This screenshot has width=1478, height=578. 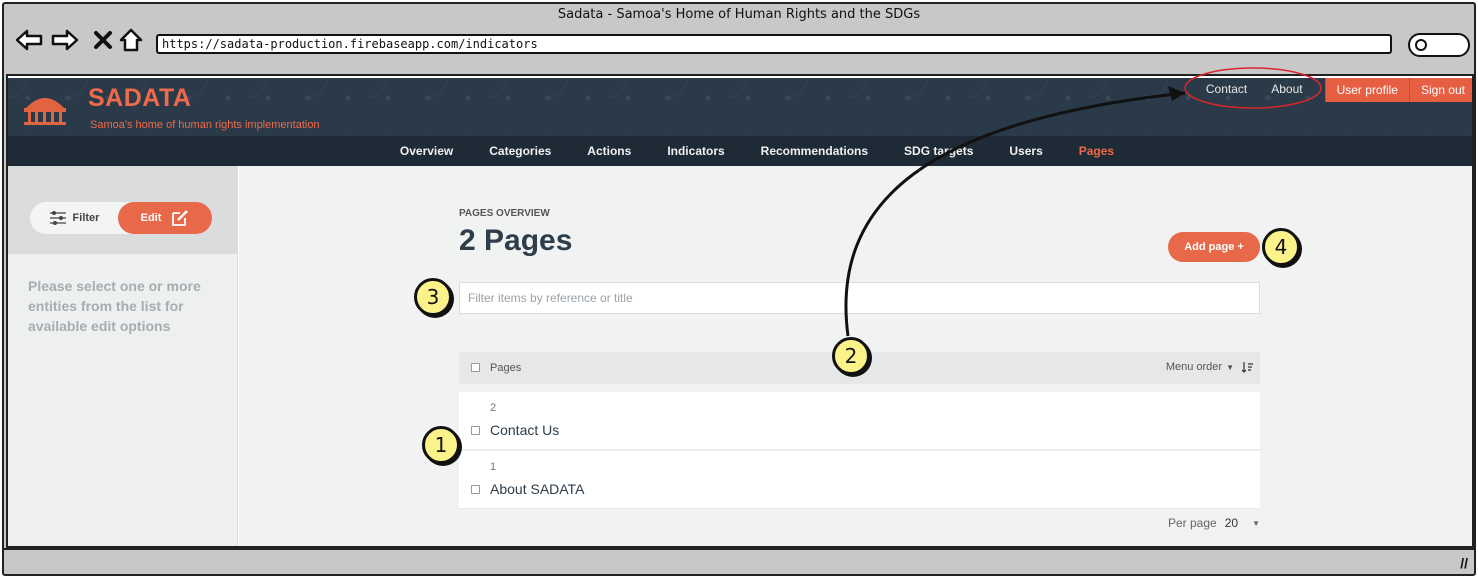 I want to click on per-page-value: 20, so click(x=1231, y=523).